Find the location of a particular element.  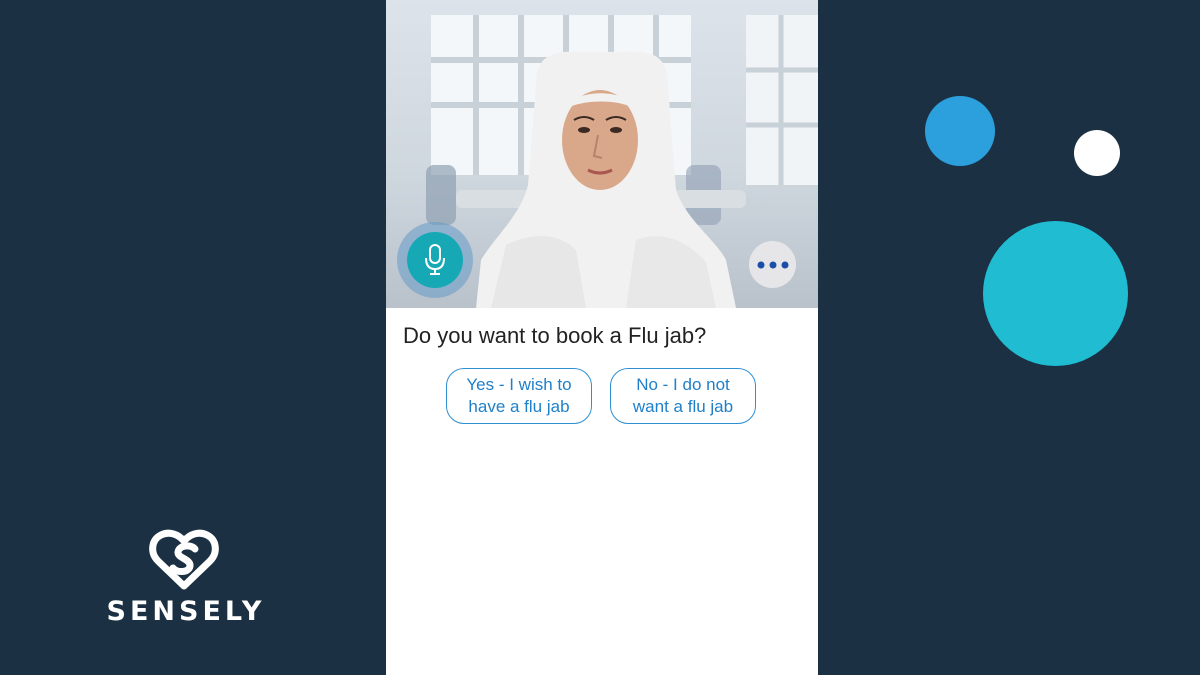

brand-name: SENSELY is located at coordinates (186, 611).